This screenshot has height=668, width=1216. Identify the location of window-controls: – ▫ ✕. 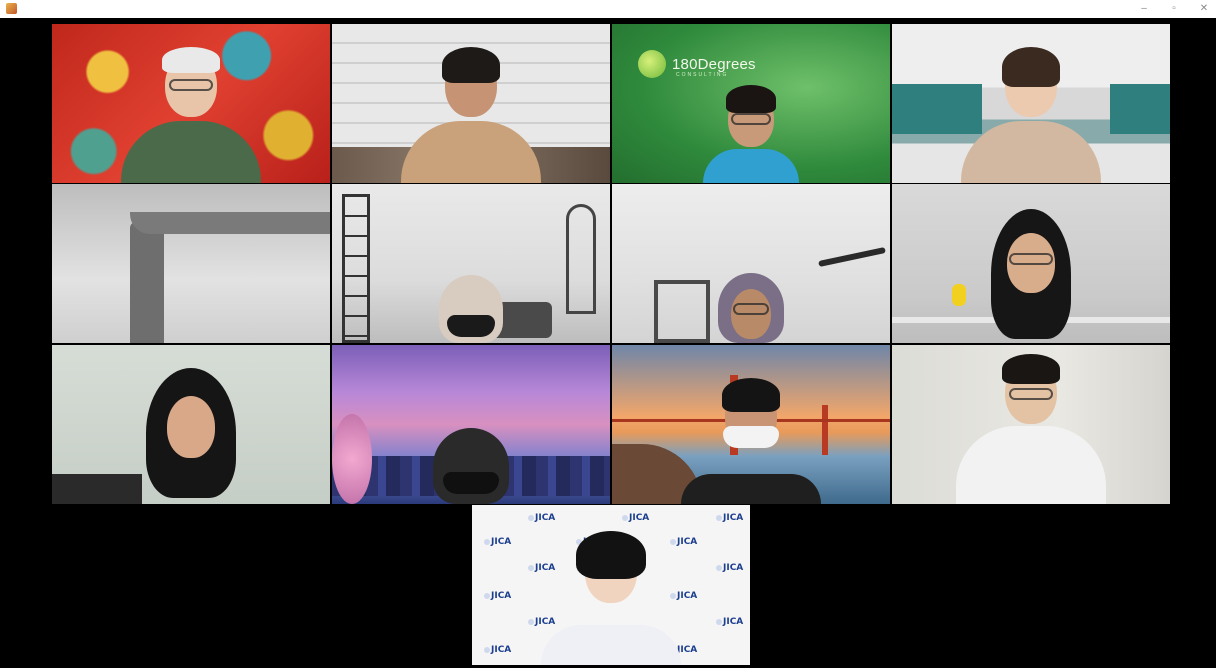
(1174, 9).